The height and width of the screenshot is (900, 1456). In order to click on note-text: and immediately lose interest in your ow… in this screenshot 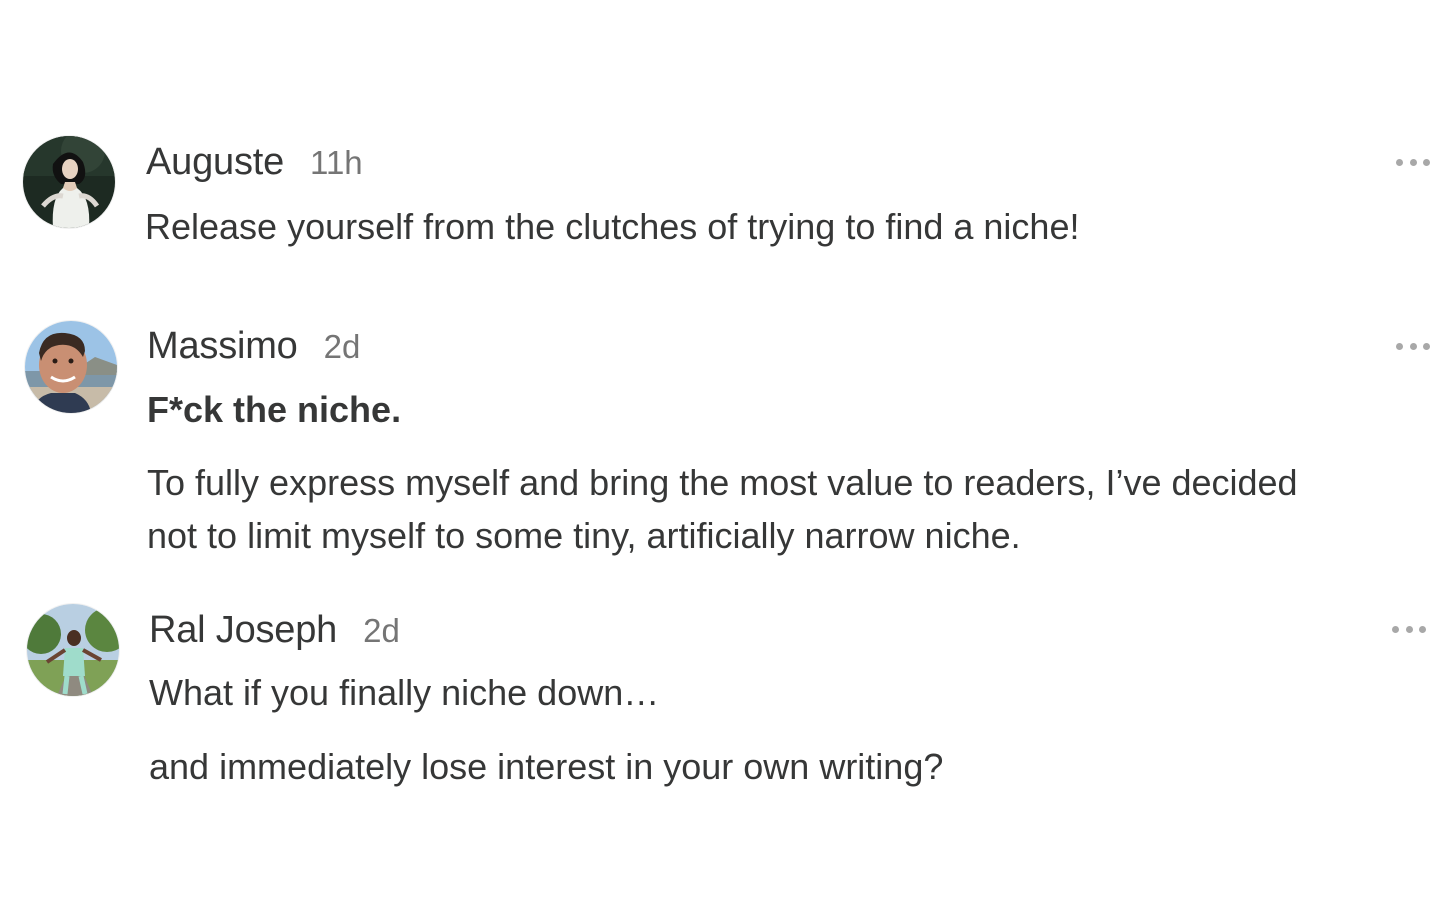, I will do `click(546, 766)`.